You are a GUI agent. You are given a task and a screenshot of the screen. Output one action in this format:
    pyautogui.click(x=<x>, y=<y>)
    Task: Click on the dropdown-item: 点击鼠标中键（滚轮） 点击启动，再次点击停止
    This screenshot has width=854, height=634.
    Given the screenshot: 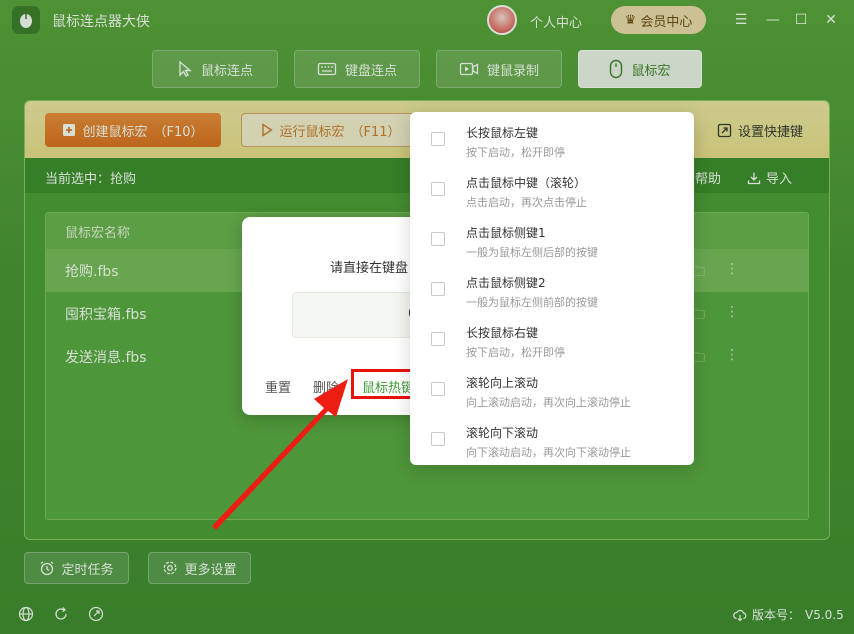 What is the action you would take?
    pyautogui.click(x=552, y=188)
    